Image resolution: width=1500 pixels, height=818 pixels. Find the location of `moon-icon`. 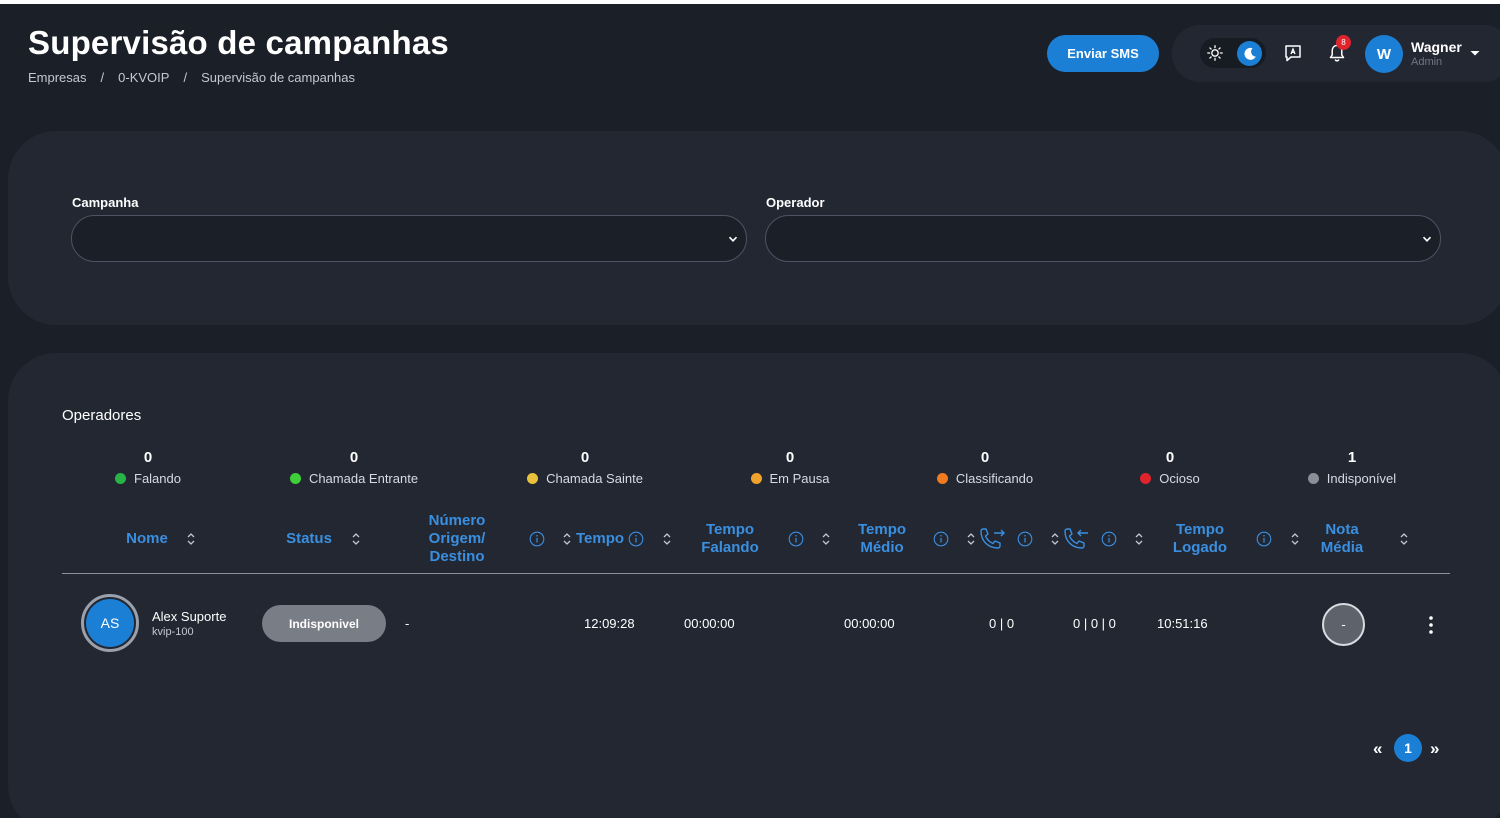

moon-icon is located at coordinates (1249, 53).